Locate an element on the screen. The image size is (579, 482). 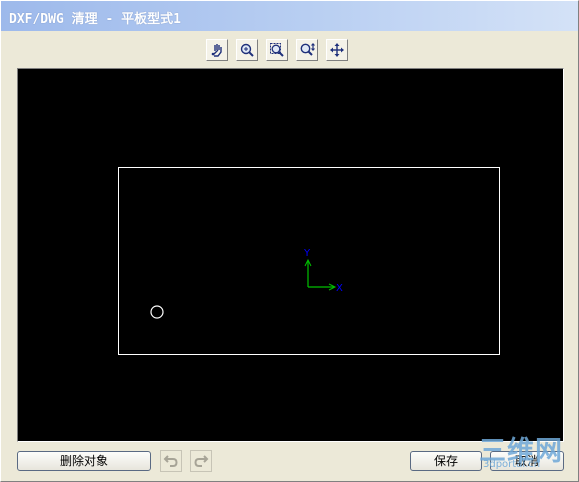
delete-objects-button: 删除对象 is located at coordinates (84, 461).